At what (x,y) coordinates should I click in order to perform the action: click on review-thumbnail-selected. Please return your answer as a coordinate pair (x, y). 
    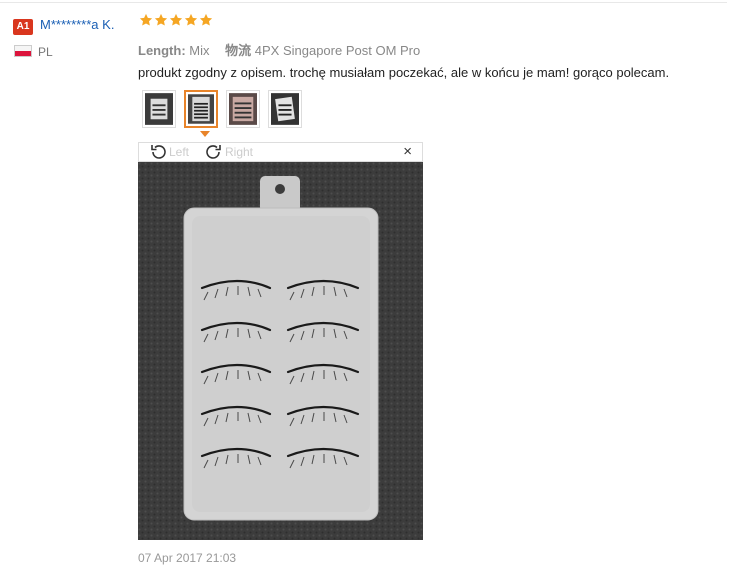
    Looking at the image, I should click on (201, 109).